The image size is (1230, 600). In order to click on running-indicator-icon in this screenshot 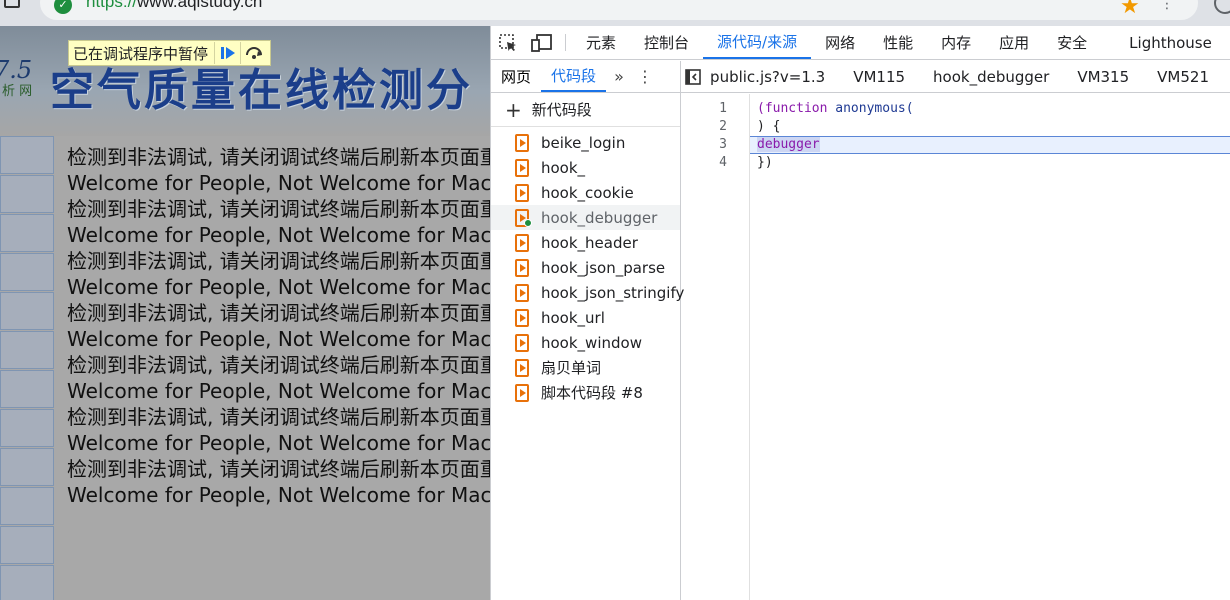, I will do `click(528, 223)`.